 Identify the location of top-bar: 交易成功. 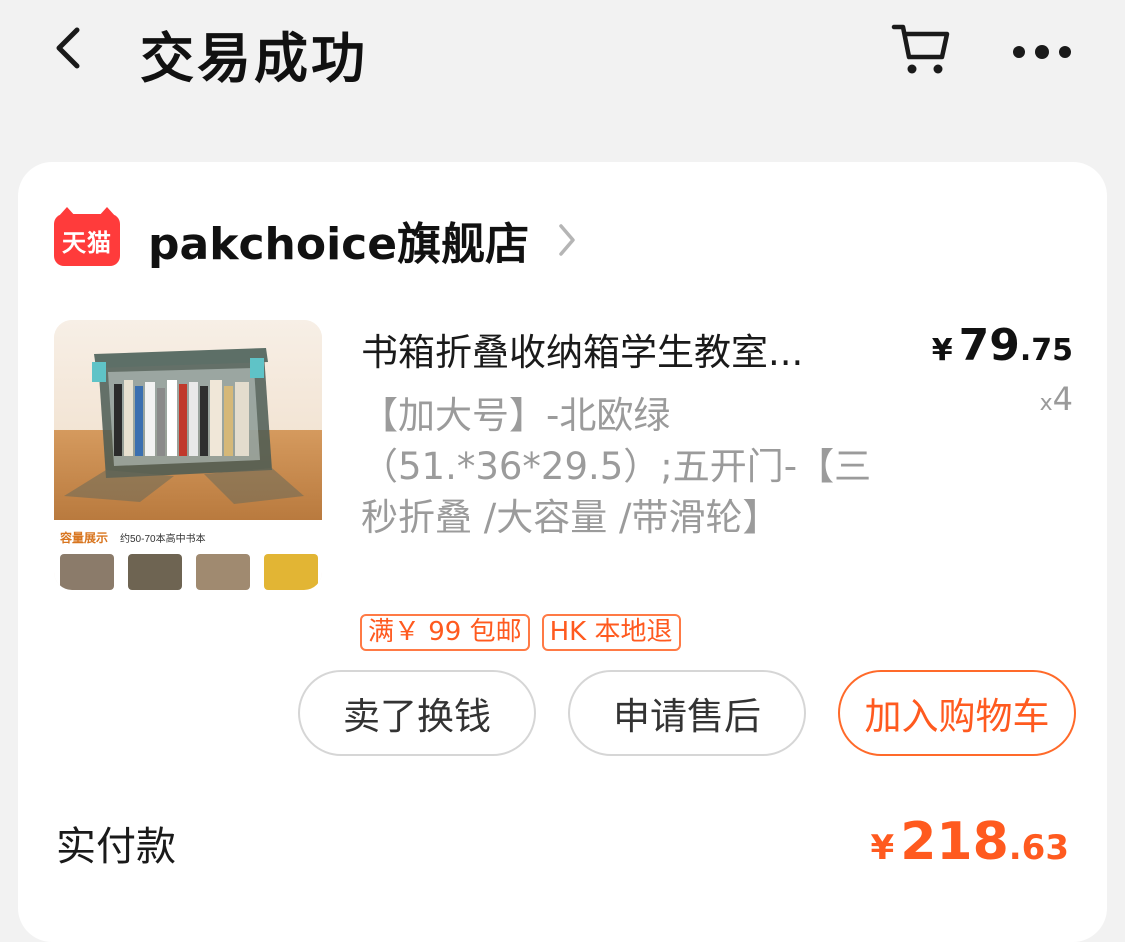
(562, 55).